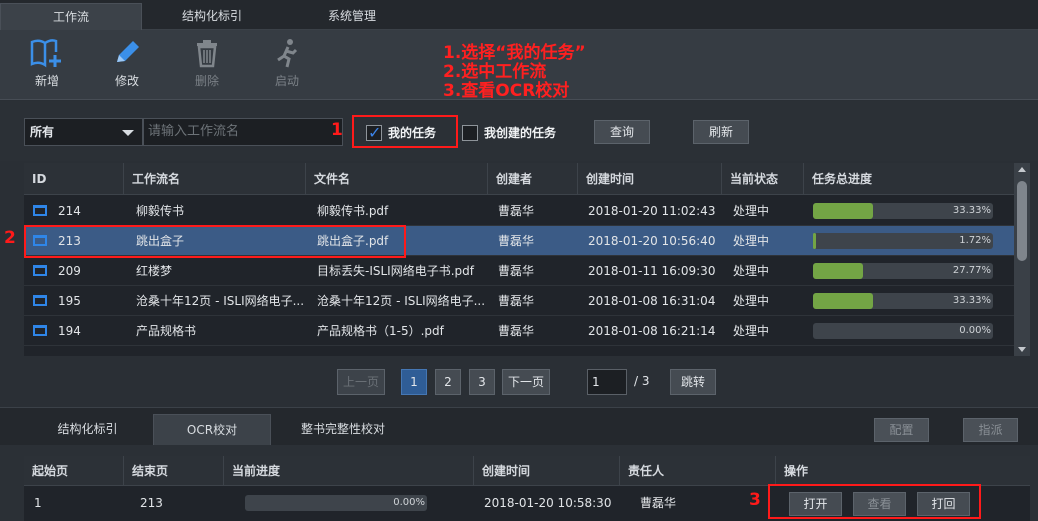 This screenshot has height=521, width=1038. Describe the element at coordinates (526, 382) in the screenshot. I see `next-page-button: 下一页` at that location.